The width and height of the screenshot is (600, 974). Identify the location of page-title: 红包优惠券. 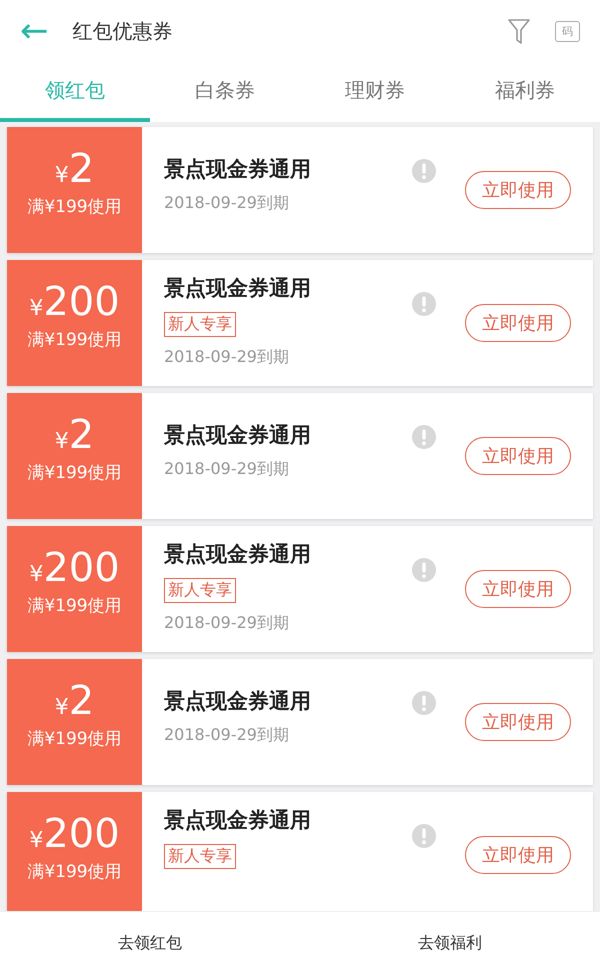
(123, 31).